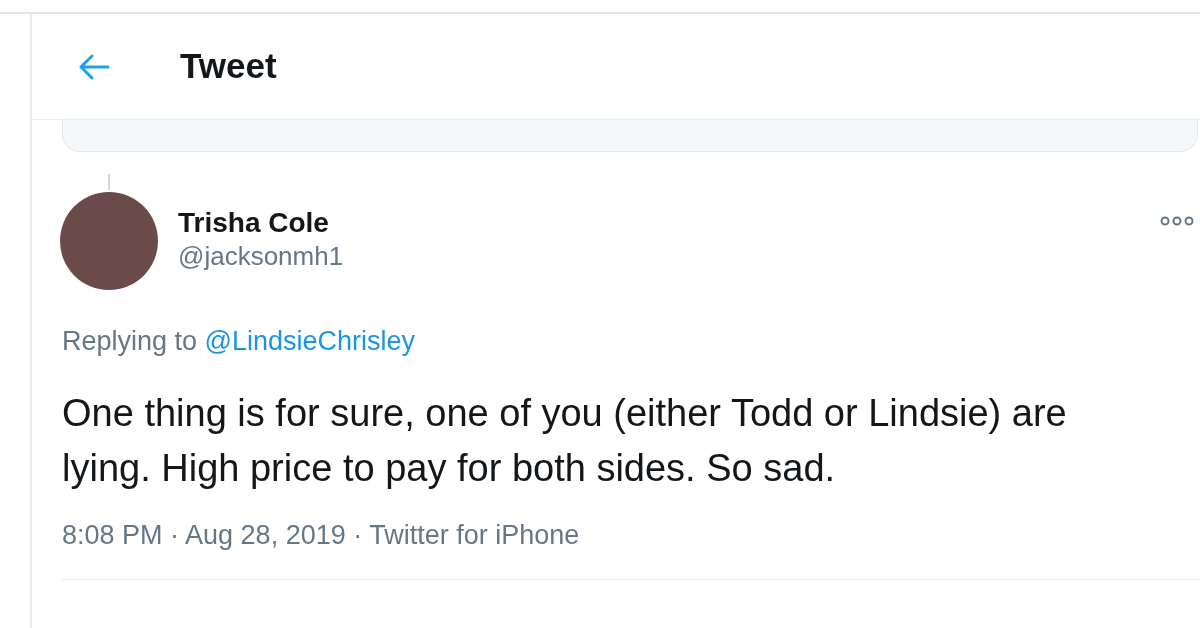 The width and height of the screenshot is (1200, 628). Describe the element at coordinates (565, 441) in the screenshot. I see `tweet-text: One thing is for sure, one of you (either Todd or Lindsie) are lying. High price to pay for both sides. So sad.` at that location.